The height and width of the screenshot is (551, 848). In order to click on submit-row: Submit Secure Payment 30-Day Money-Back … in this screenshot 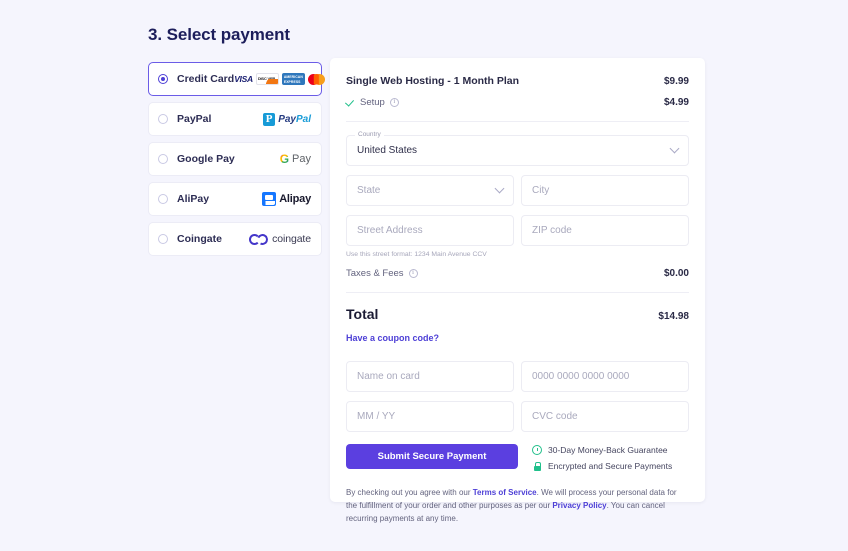, I will do `click(517, 457)`.